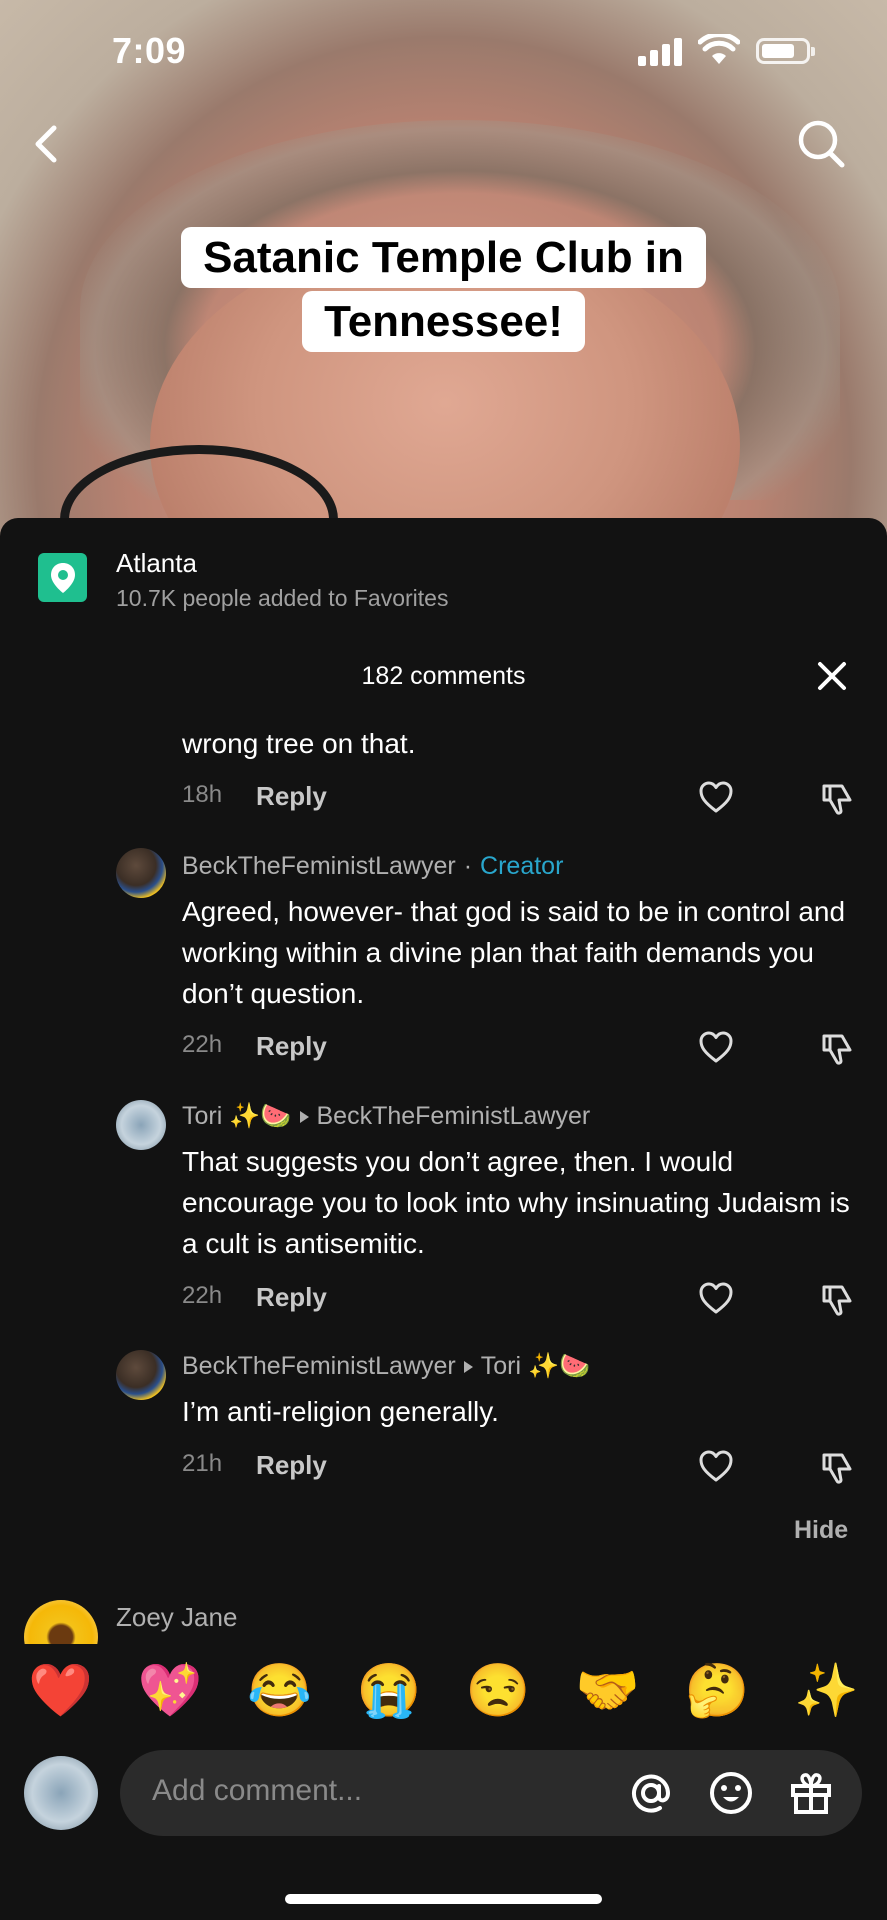  I want to click on emoji-joy: 😂, so click(279, 1690).